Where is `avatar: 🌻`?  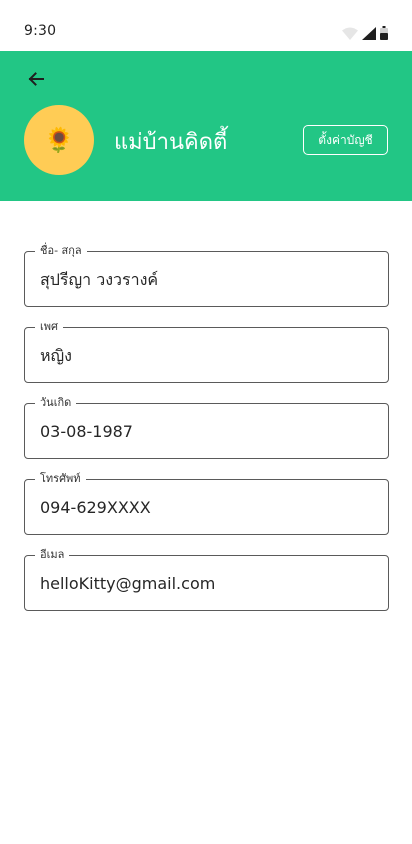 avatar: 🌻 is located at coordinates (59, 140).